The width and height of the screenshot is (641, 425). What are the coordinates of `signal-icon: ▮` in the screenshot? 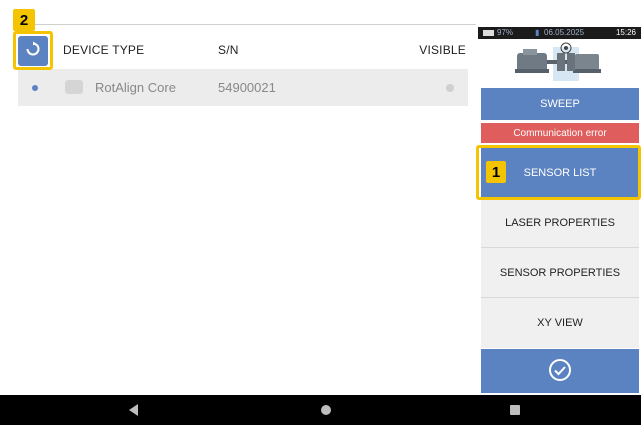 It's located at (537, 32).